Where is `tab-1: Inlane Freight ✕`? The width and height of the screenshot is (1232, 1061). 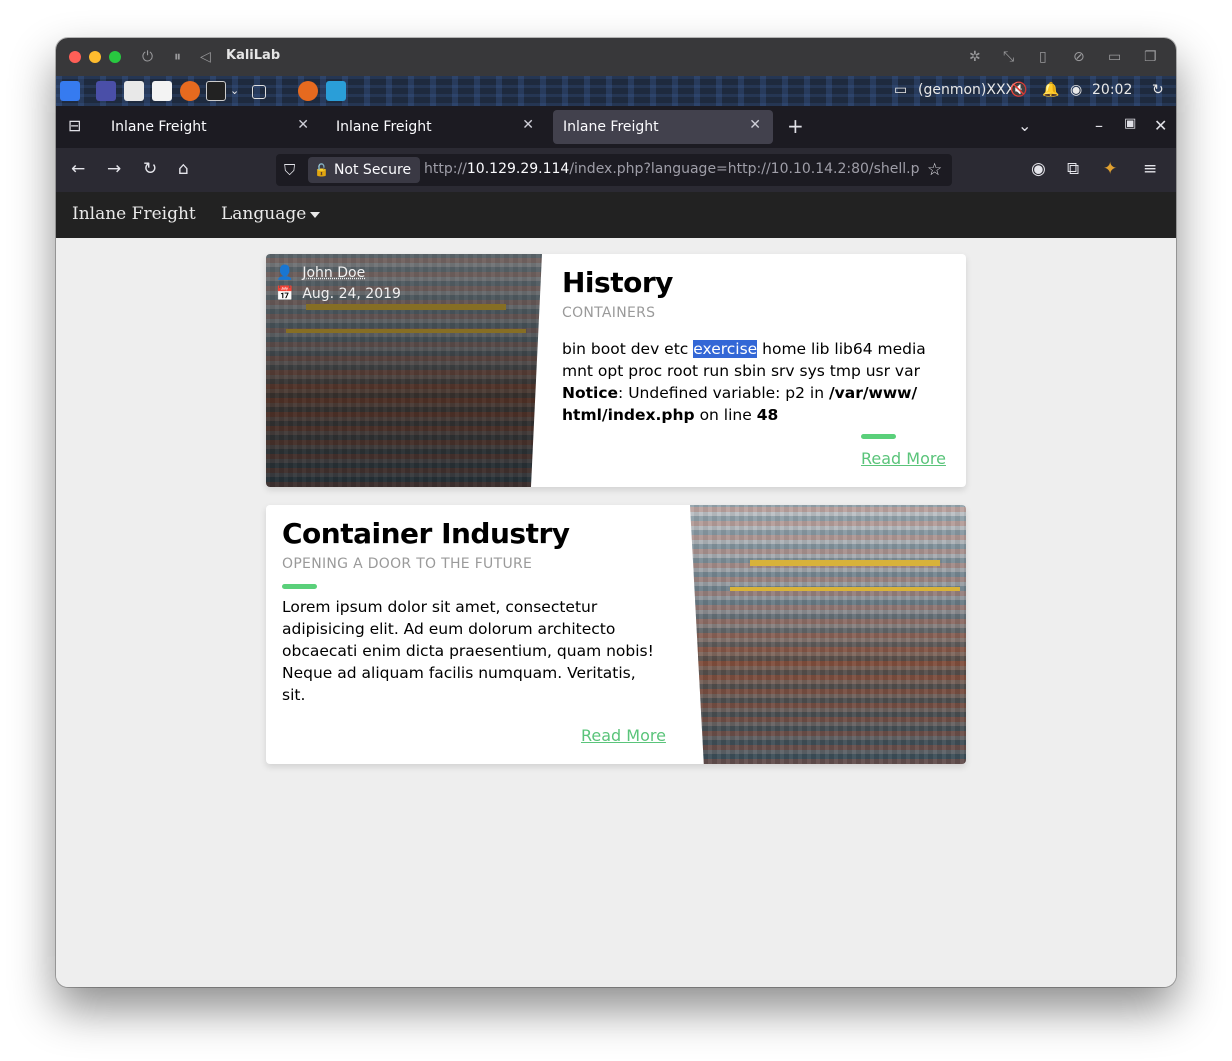 tab-1: Inlane Freight ✕ is located at coordinates (211, 127).